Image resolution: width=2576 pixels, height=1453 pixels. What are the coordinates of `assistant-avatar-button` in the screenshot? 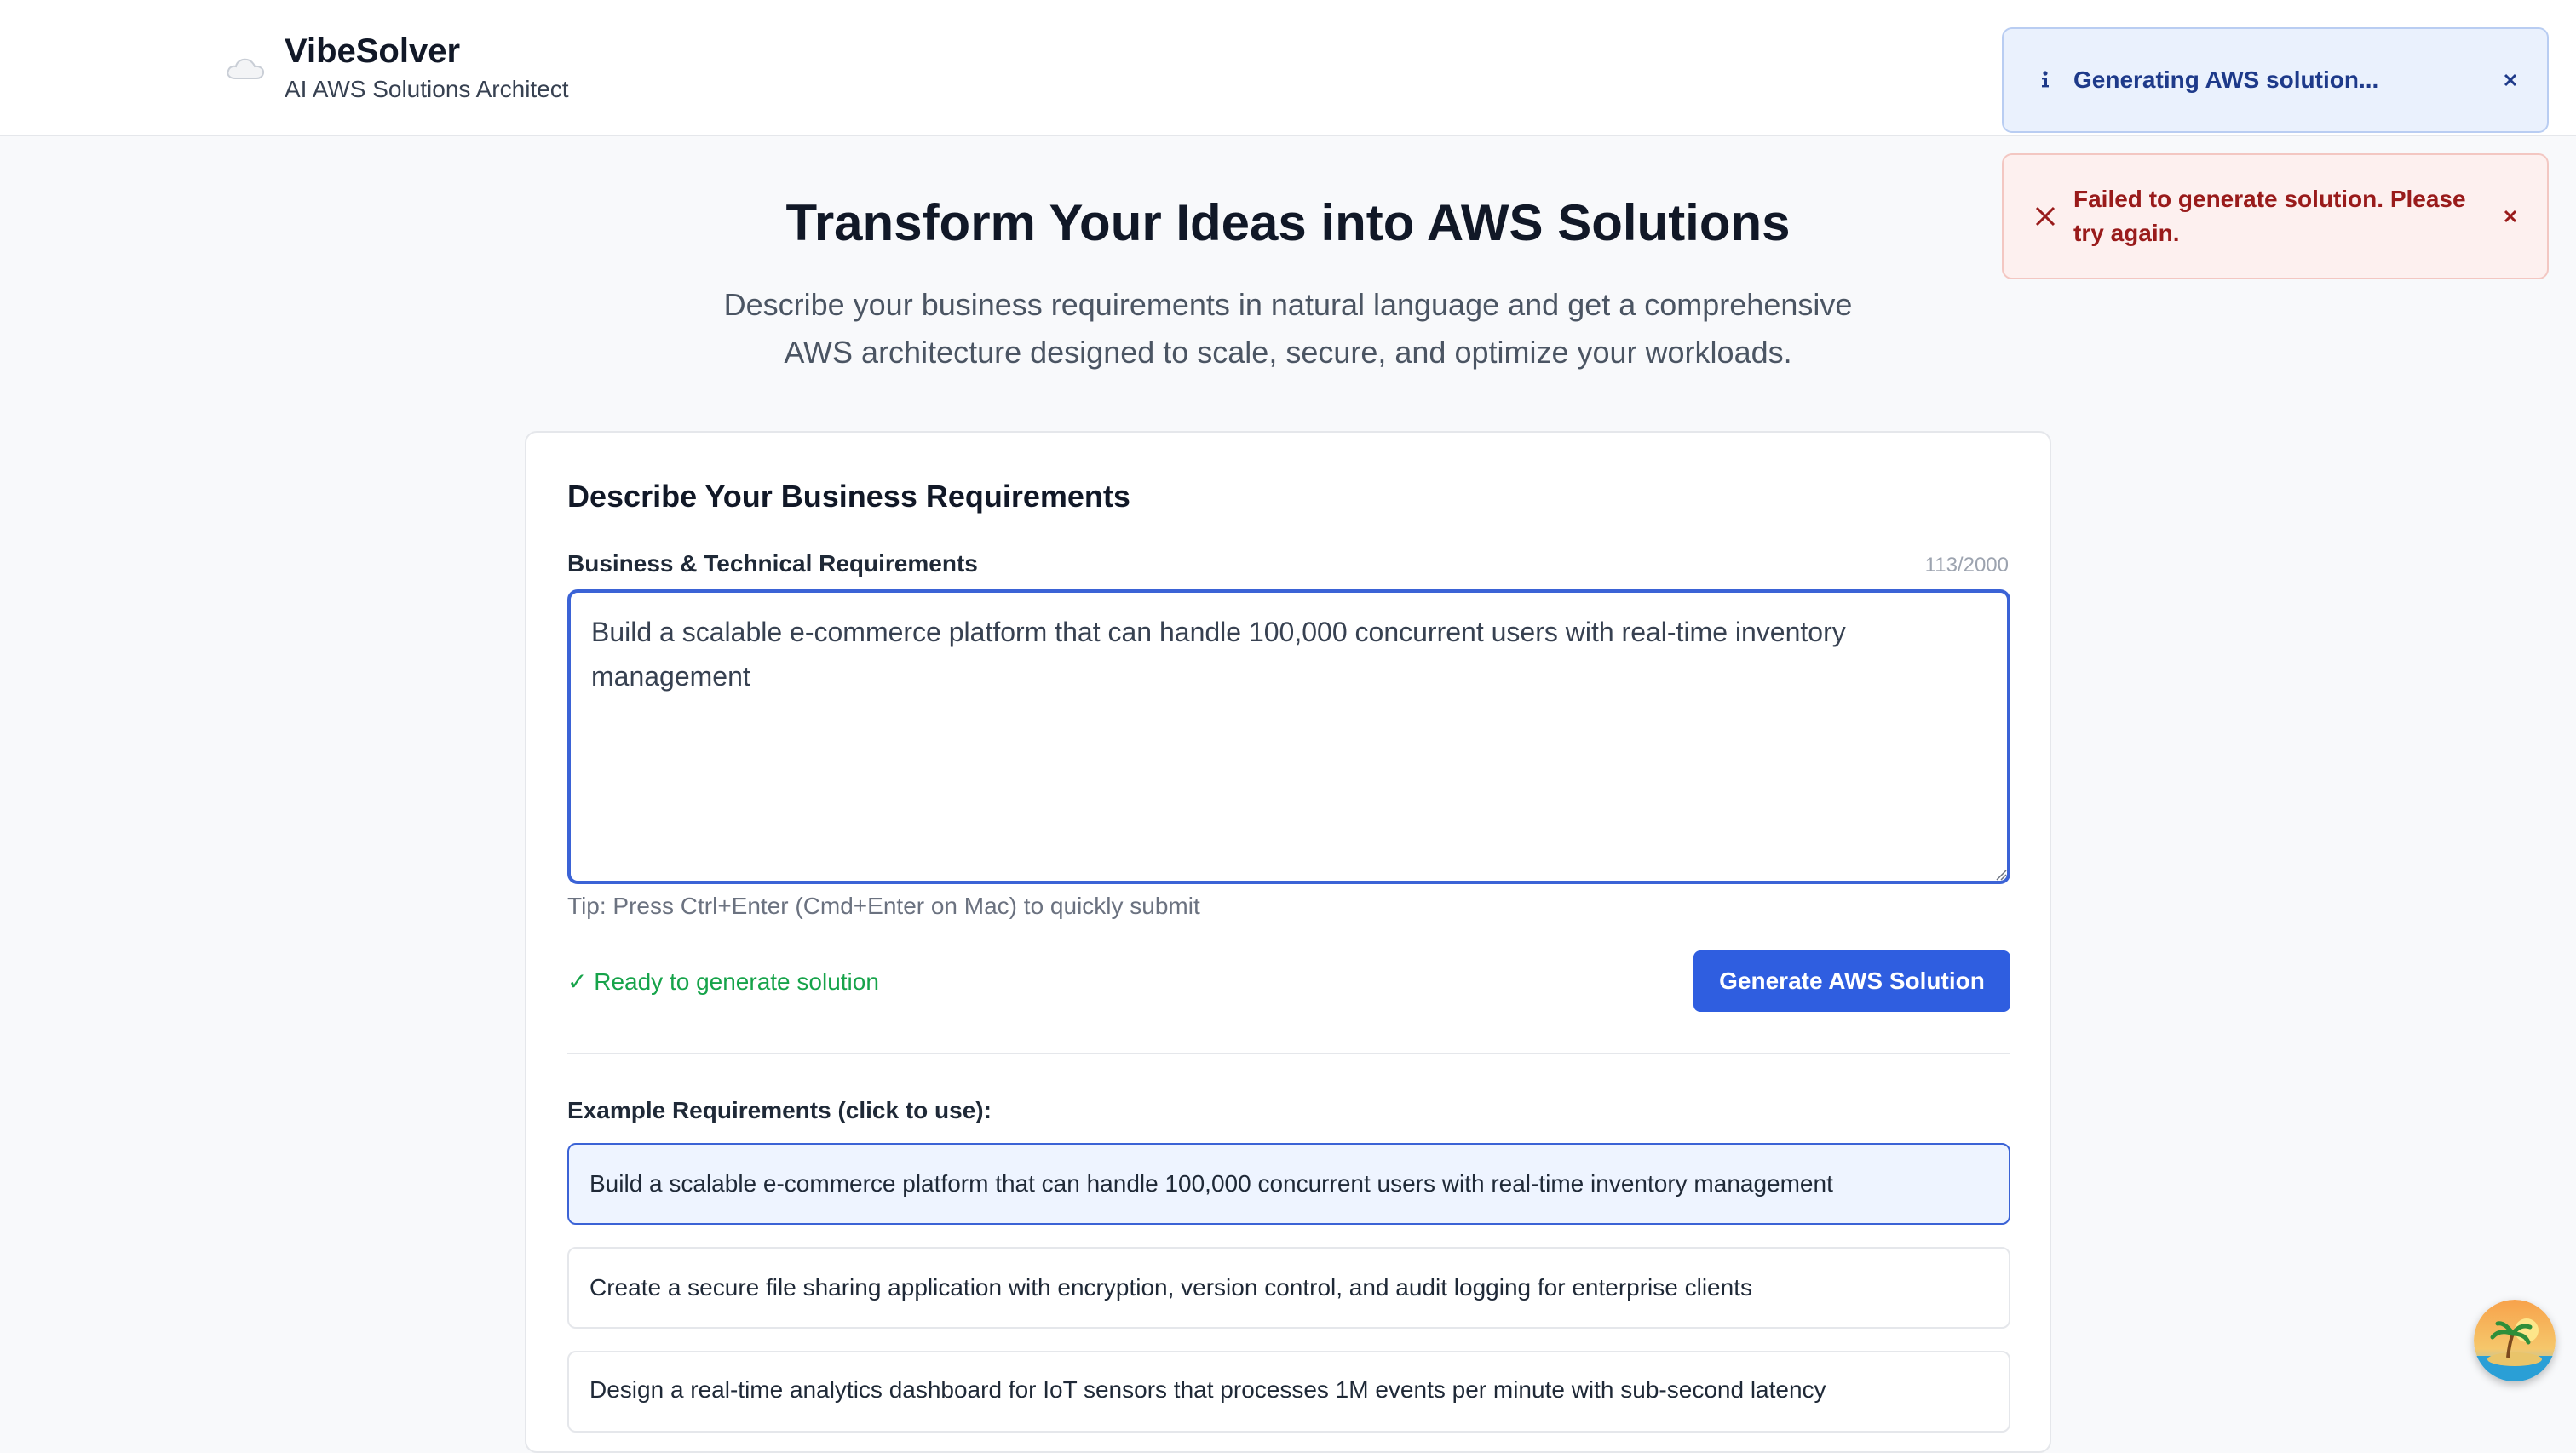 It's located at (2515, 1340).